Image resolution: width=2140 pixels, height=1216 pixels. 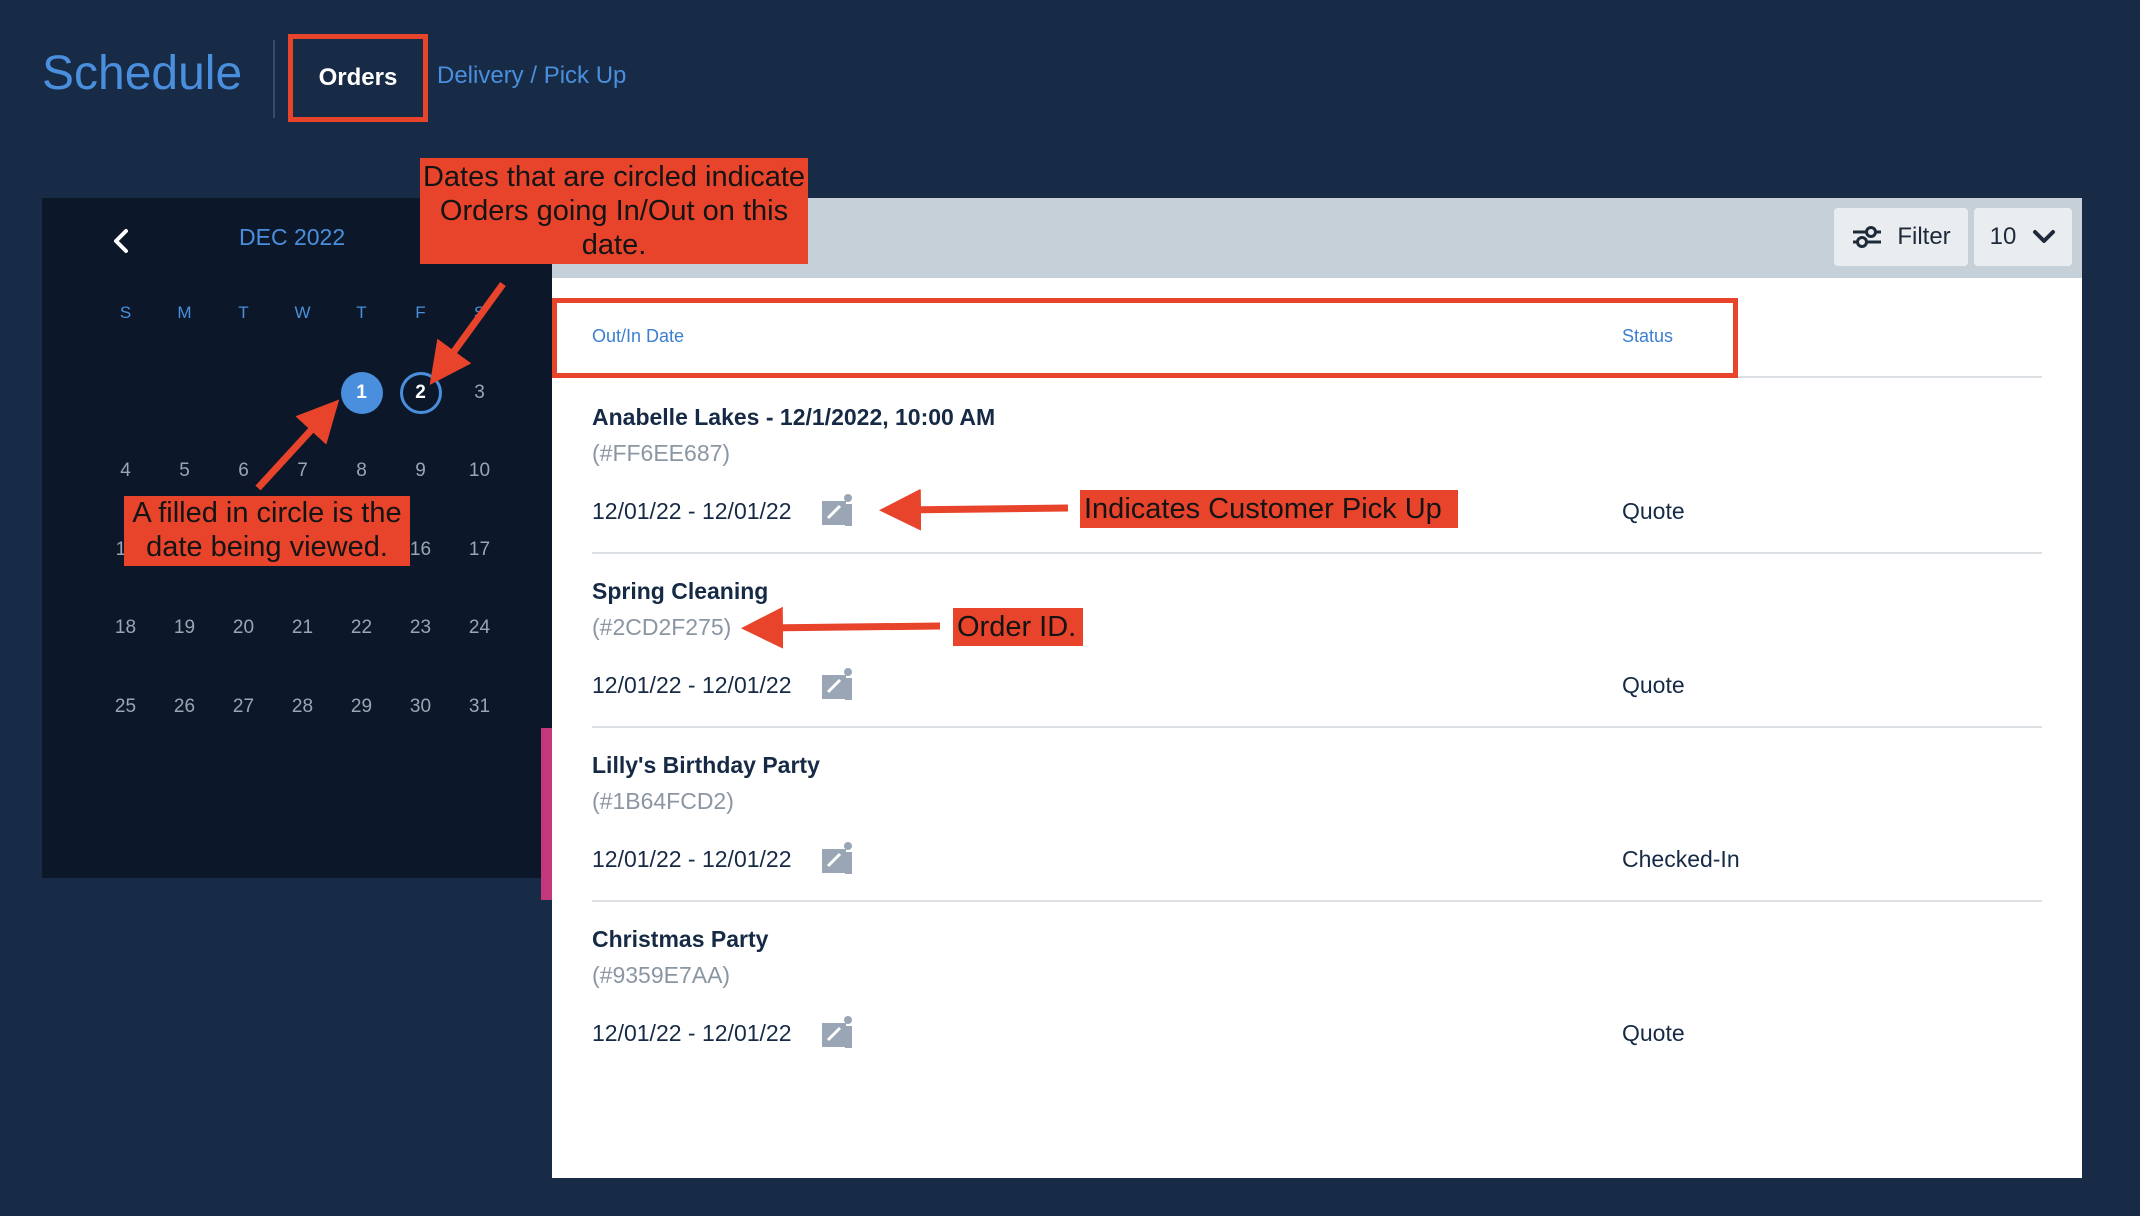 What do you see at coordinates (361, 656) in the screenshot?
I see `calendar-day: 22` at bounding box center [361, 656].